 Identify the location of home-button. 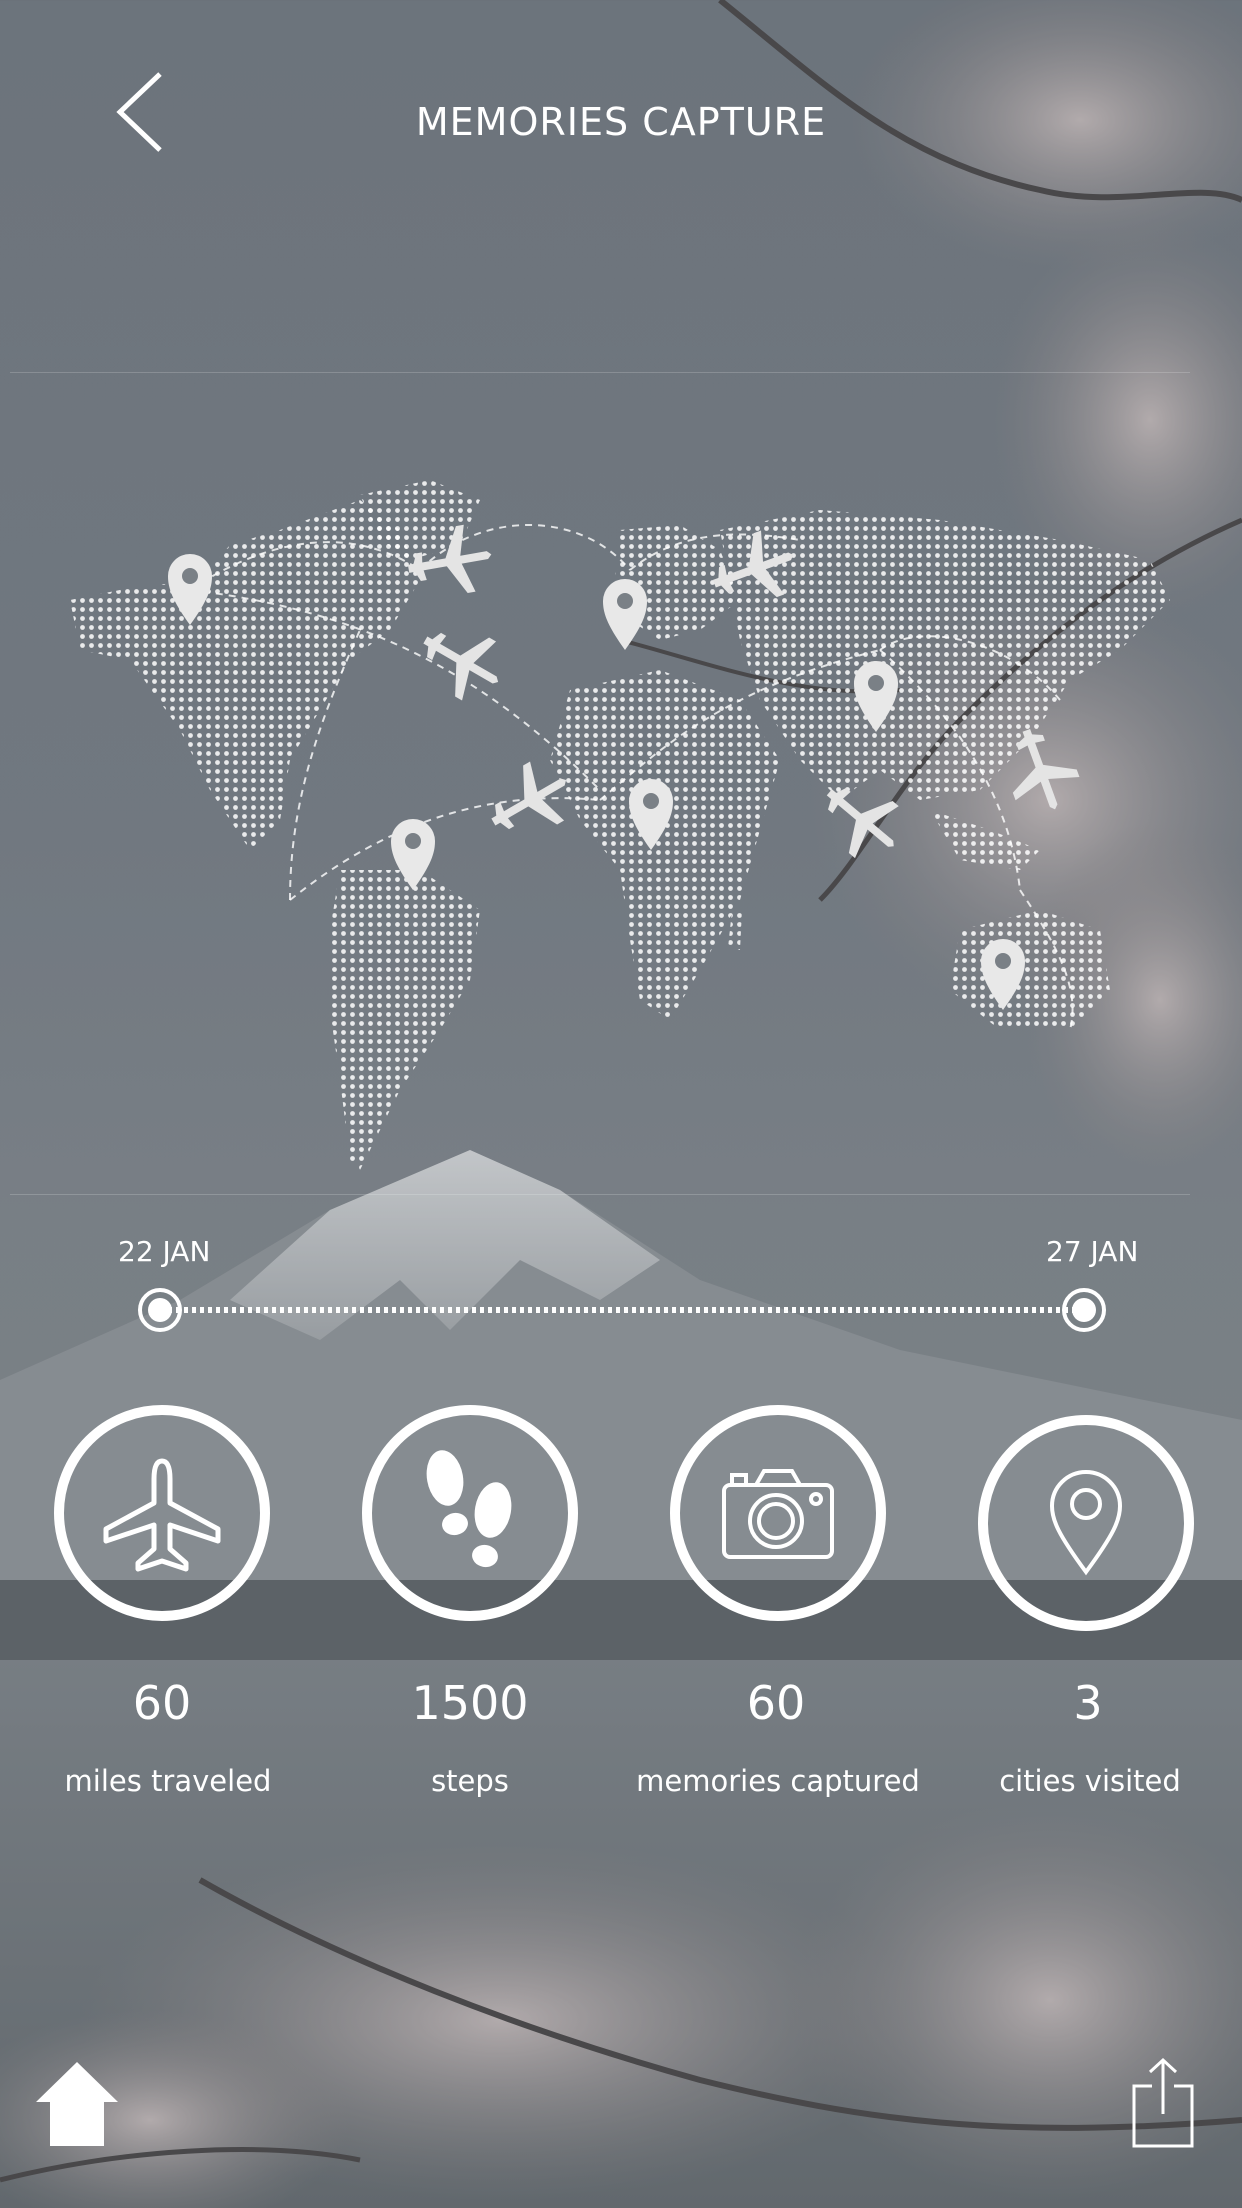
(77, 2104).